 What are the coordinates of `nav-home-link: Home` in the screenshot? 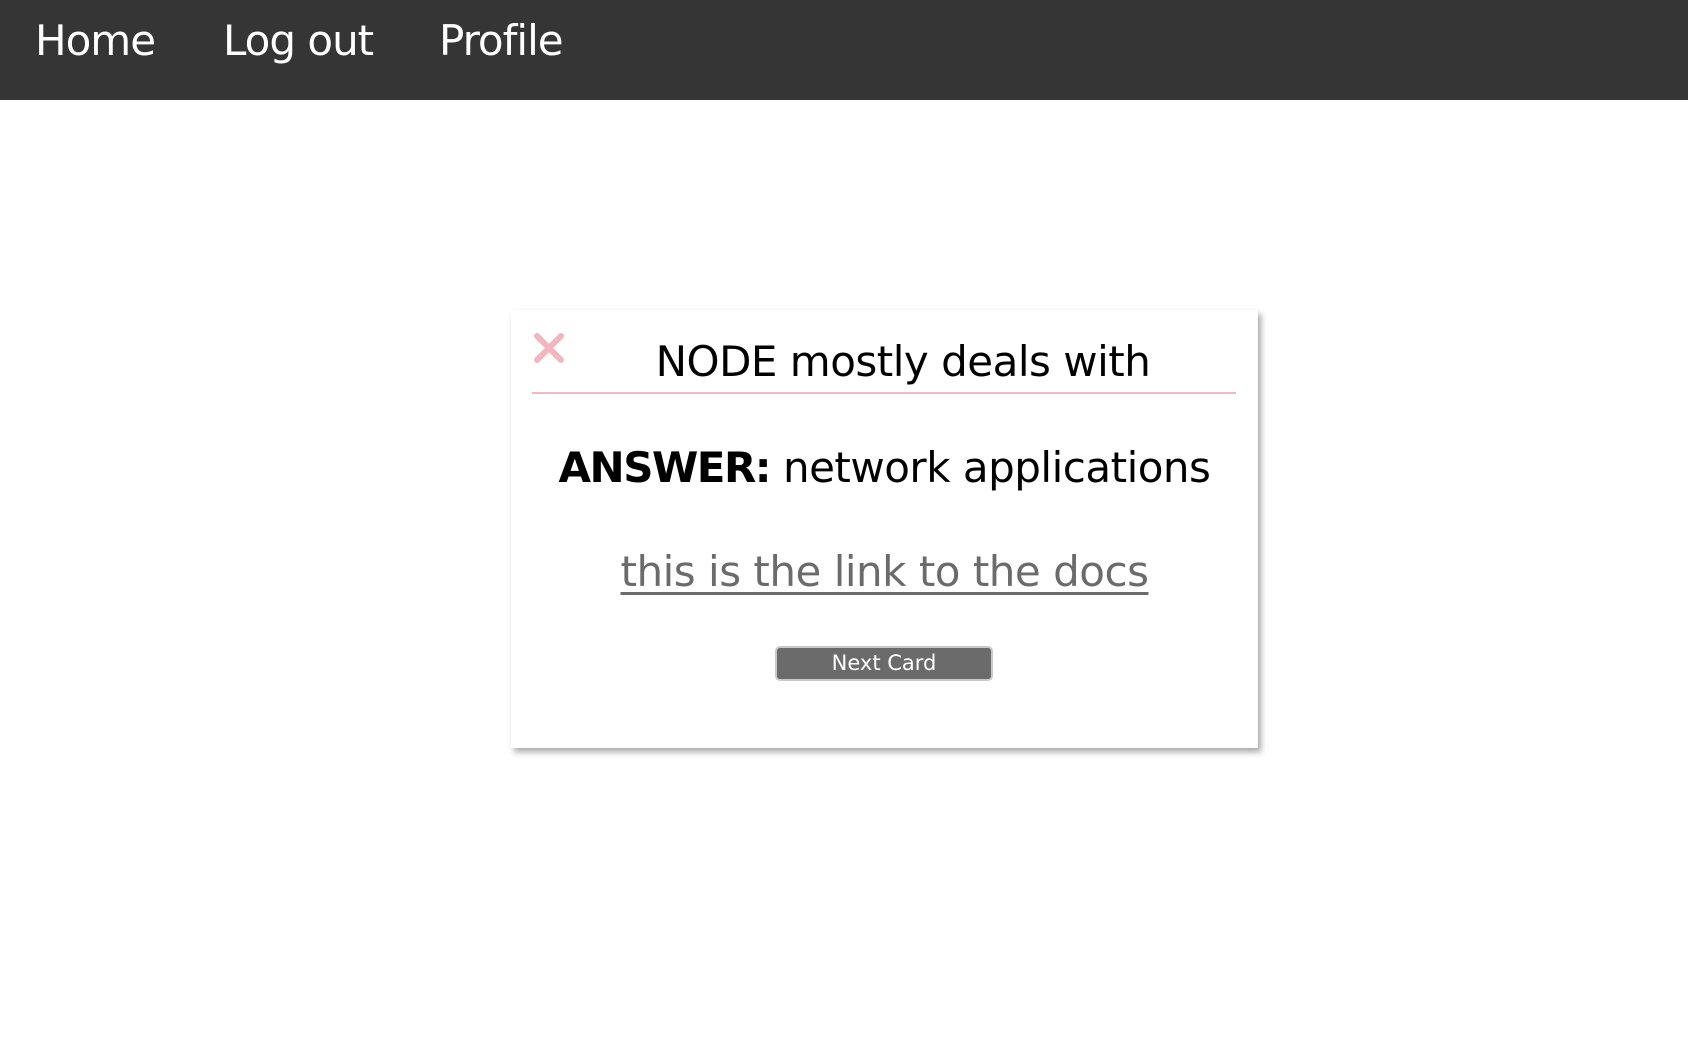 It's located at (95, 41).